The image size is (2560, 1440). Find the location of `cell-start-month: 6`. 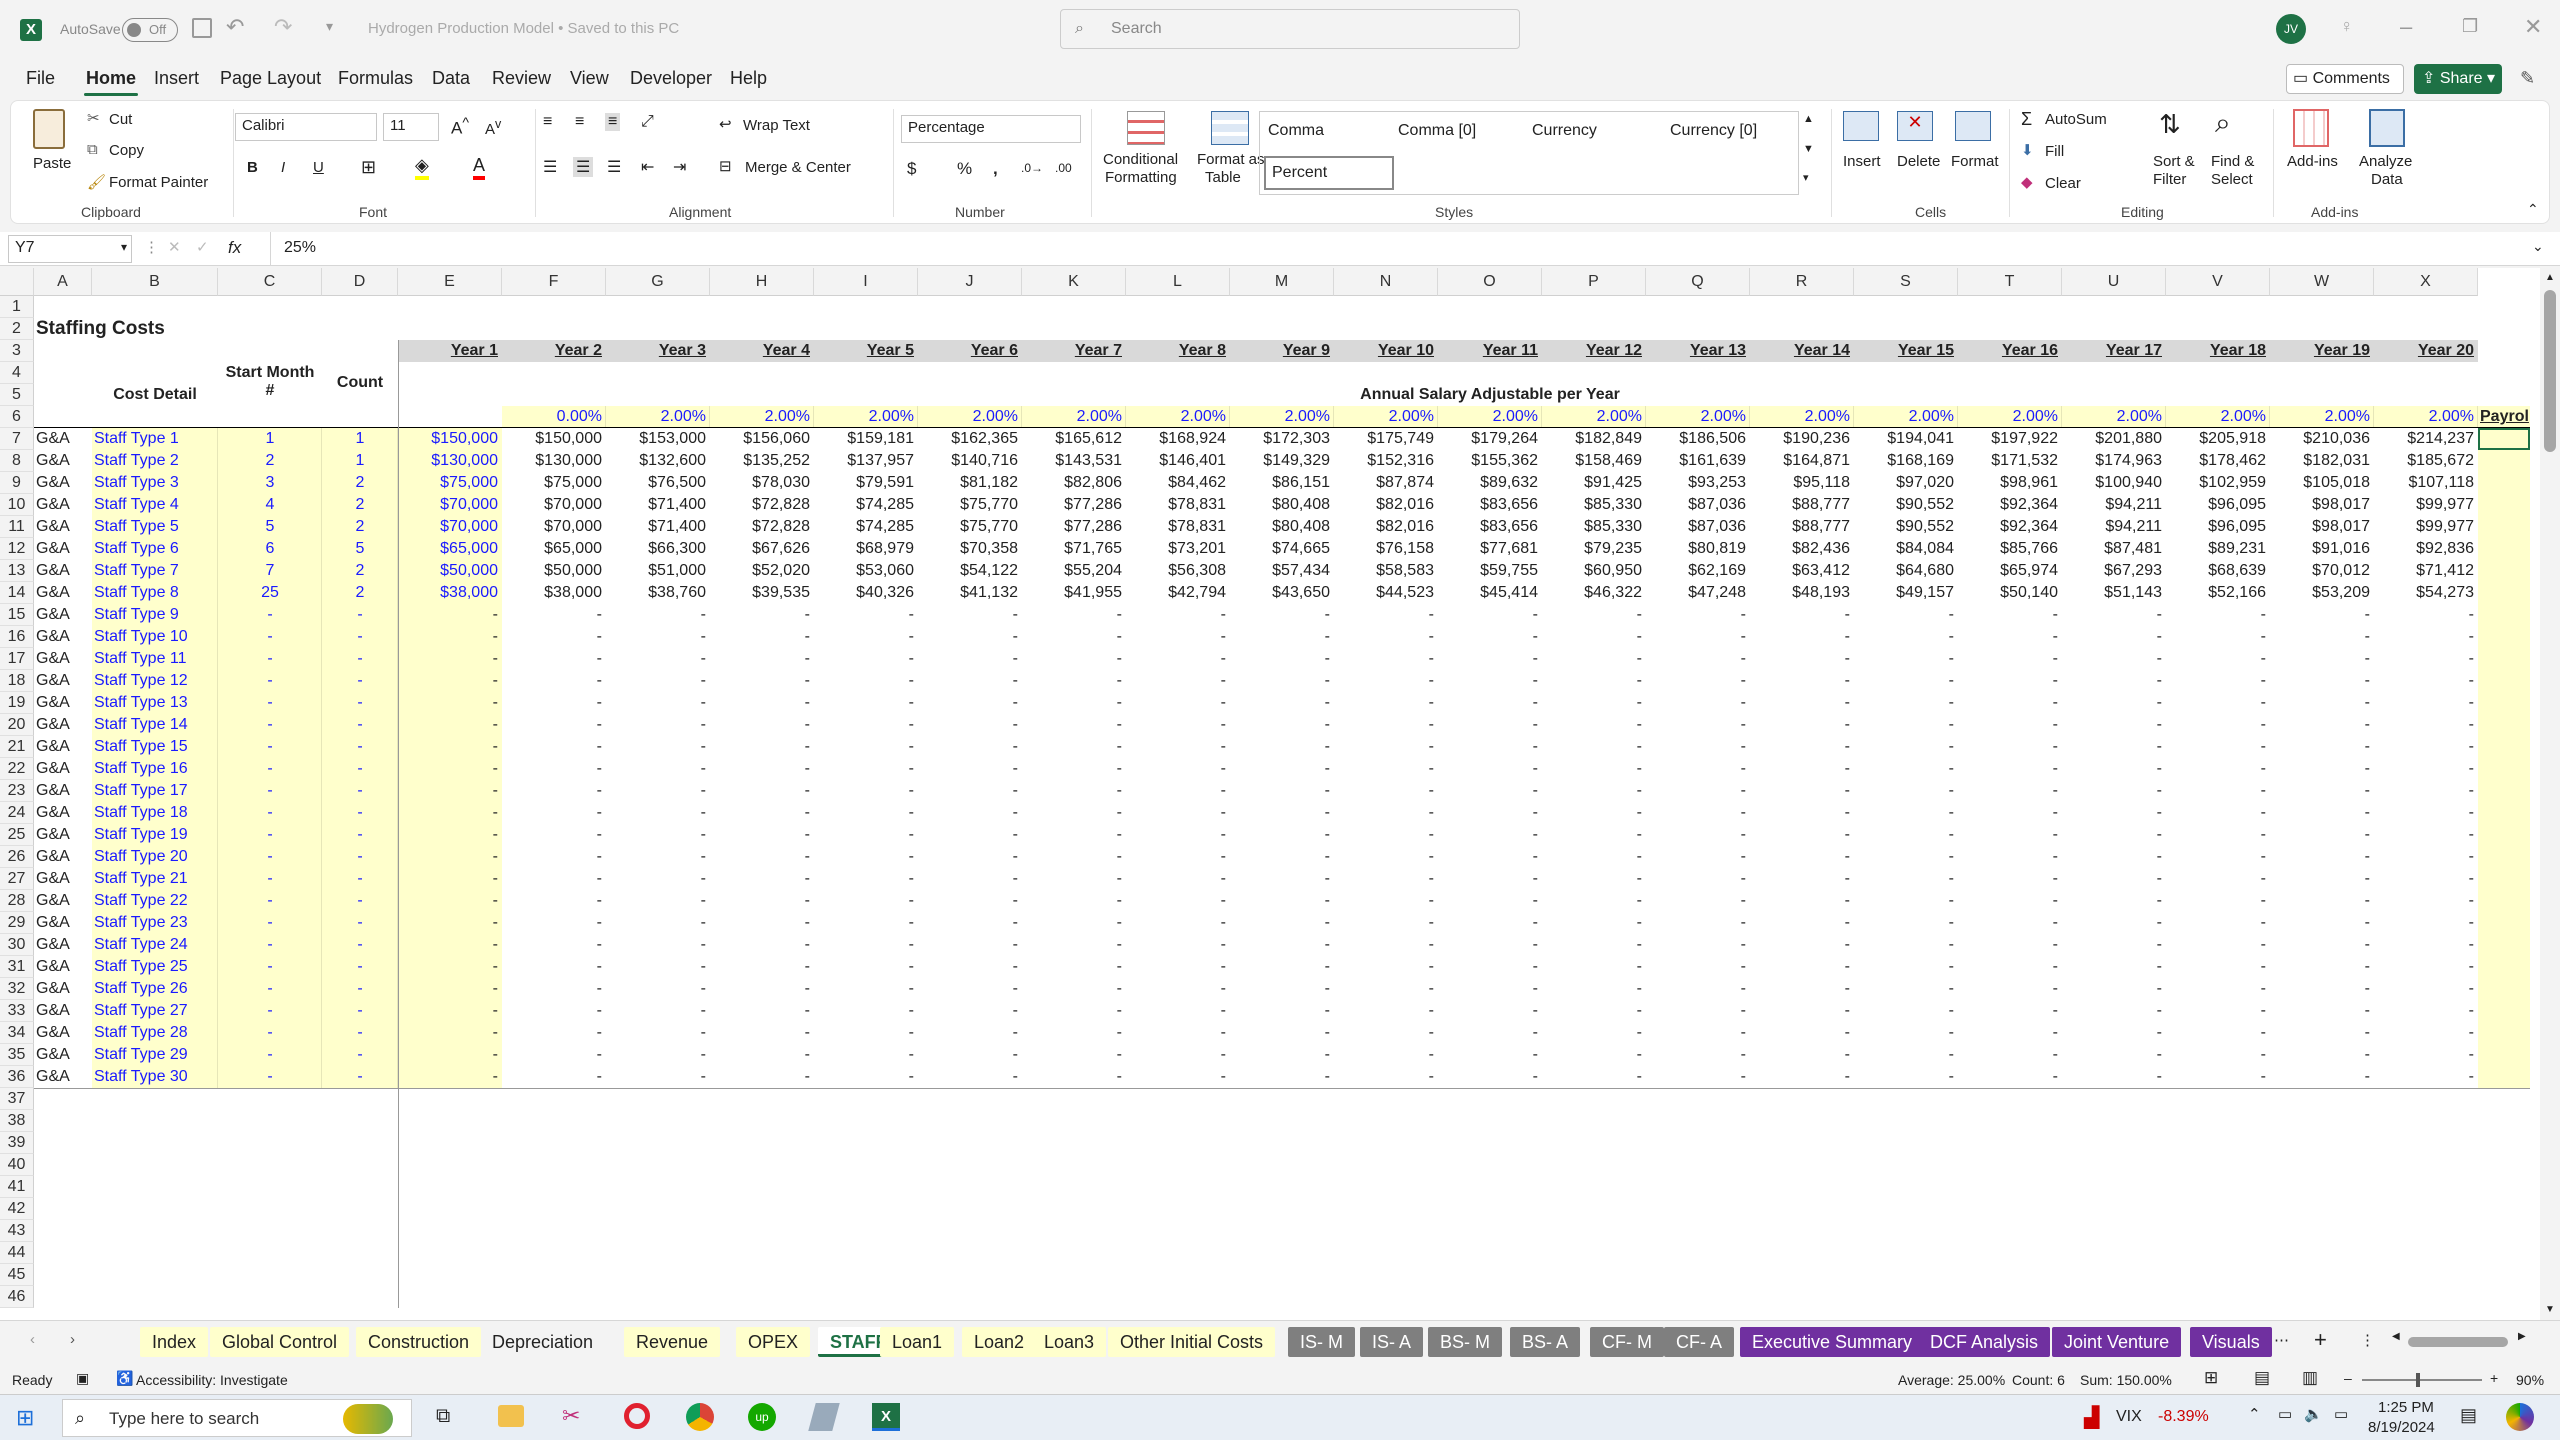

cell-start-month: 6 is located at coordinates (270, 549).